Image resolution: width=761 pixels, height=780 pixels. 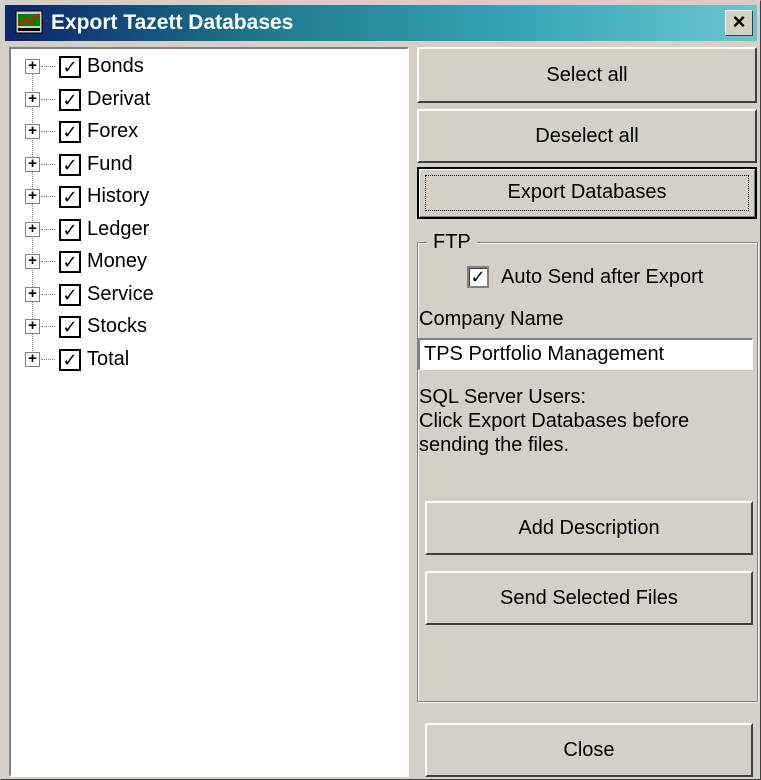 I want to click on tree-item-label: Bonds, so click(x=115, y=66).